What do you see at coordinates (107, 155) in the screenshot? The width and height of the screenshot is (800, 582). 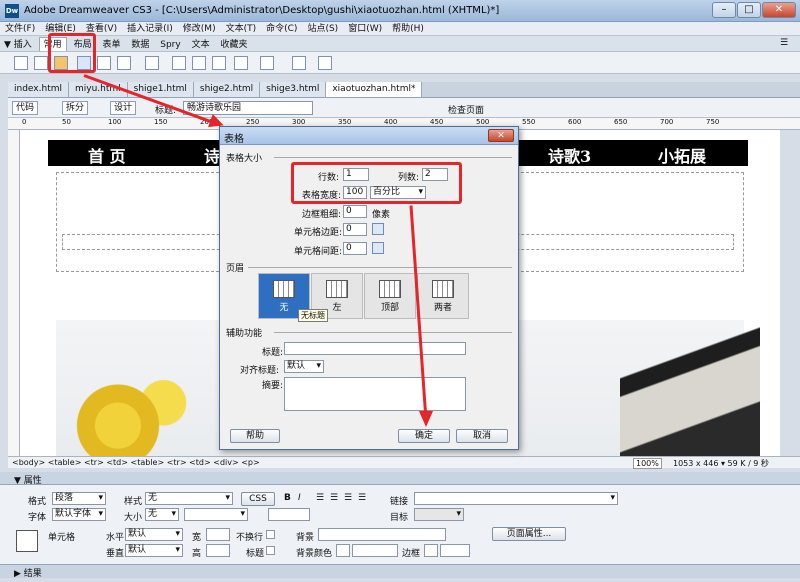 I see `nav-home: 首 页` at bounding box center [107, 155].